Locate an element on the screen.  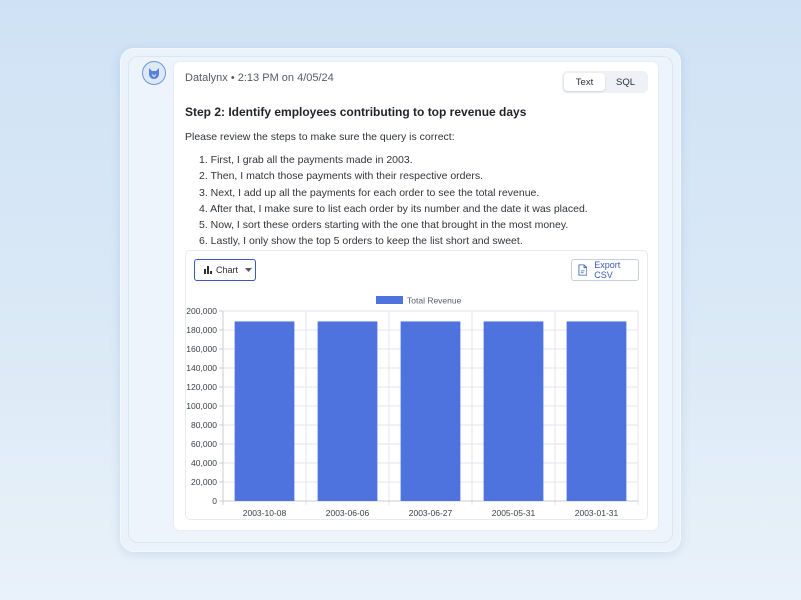
y-tick-label: 40,000 is located at coordinates (204, 463).